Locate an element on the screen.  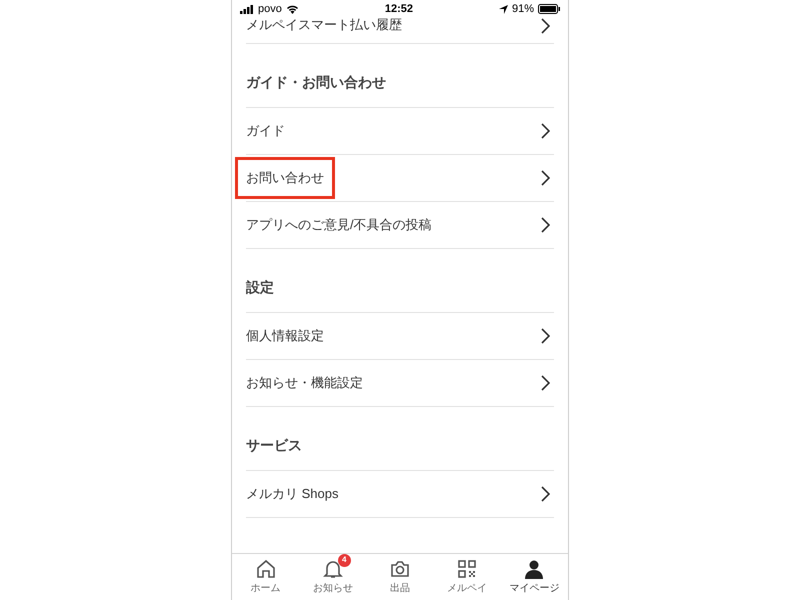
tab-bar-item: 4 お知らせ is located at coordinates (332, 577).